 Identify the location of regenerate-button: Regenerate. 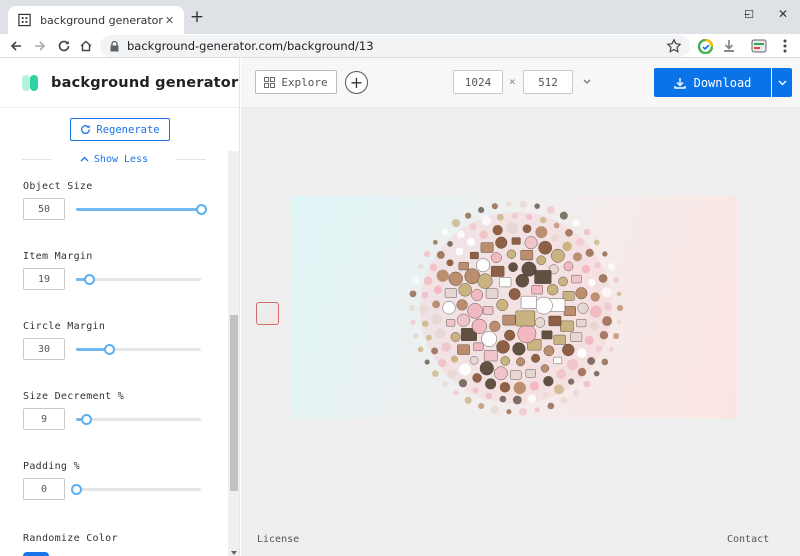
(120, 129).